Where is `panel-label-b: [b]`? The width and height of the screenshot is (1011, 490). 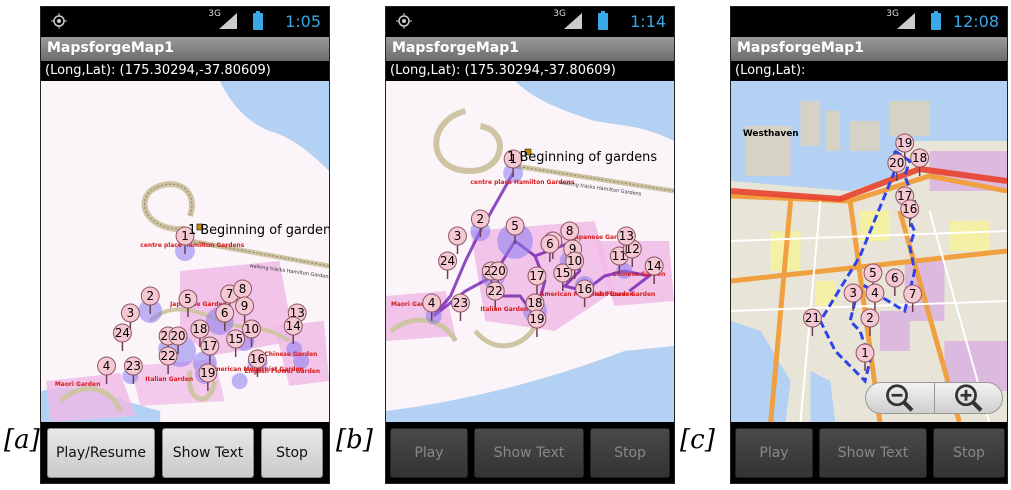
panel-label-b: [b] is located at coordinates (354, 440).